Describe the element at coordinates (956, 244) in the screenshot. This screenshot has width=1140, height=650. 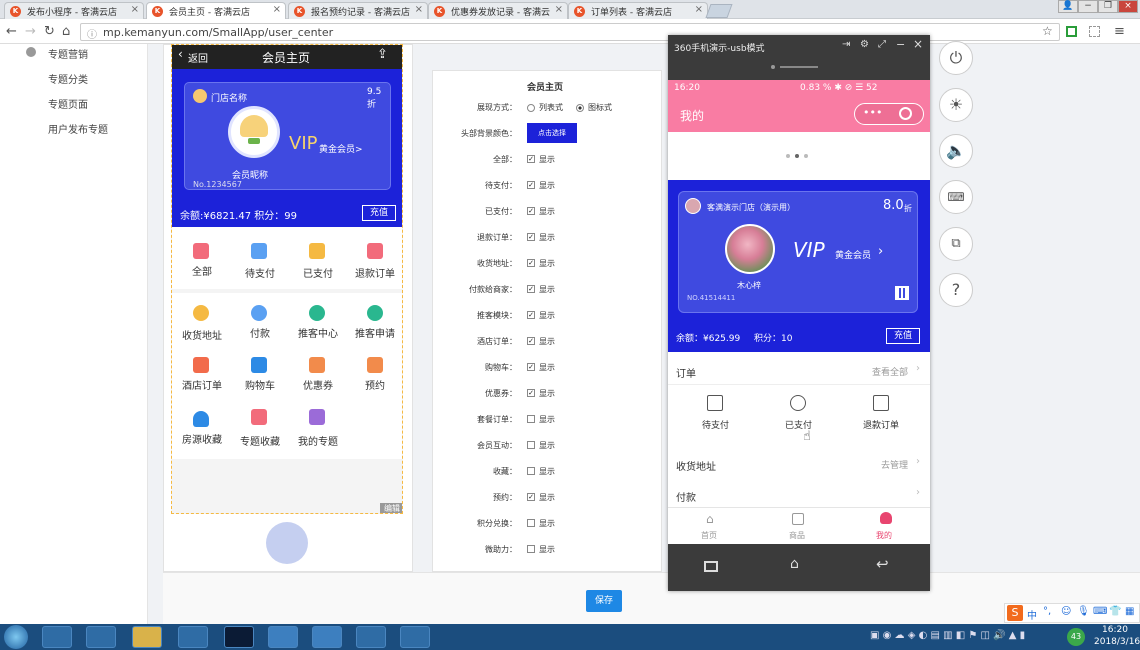
I see `crop-icon: ⧉` at that location.